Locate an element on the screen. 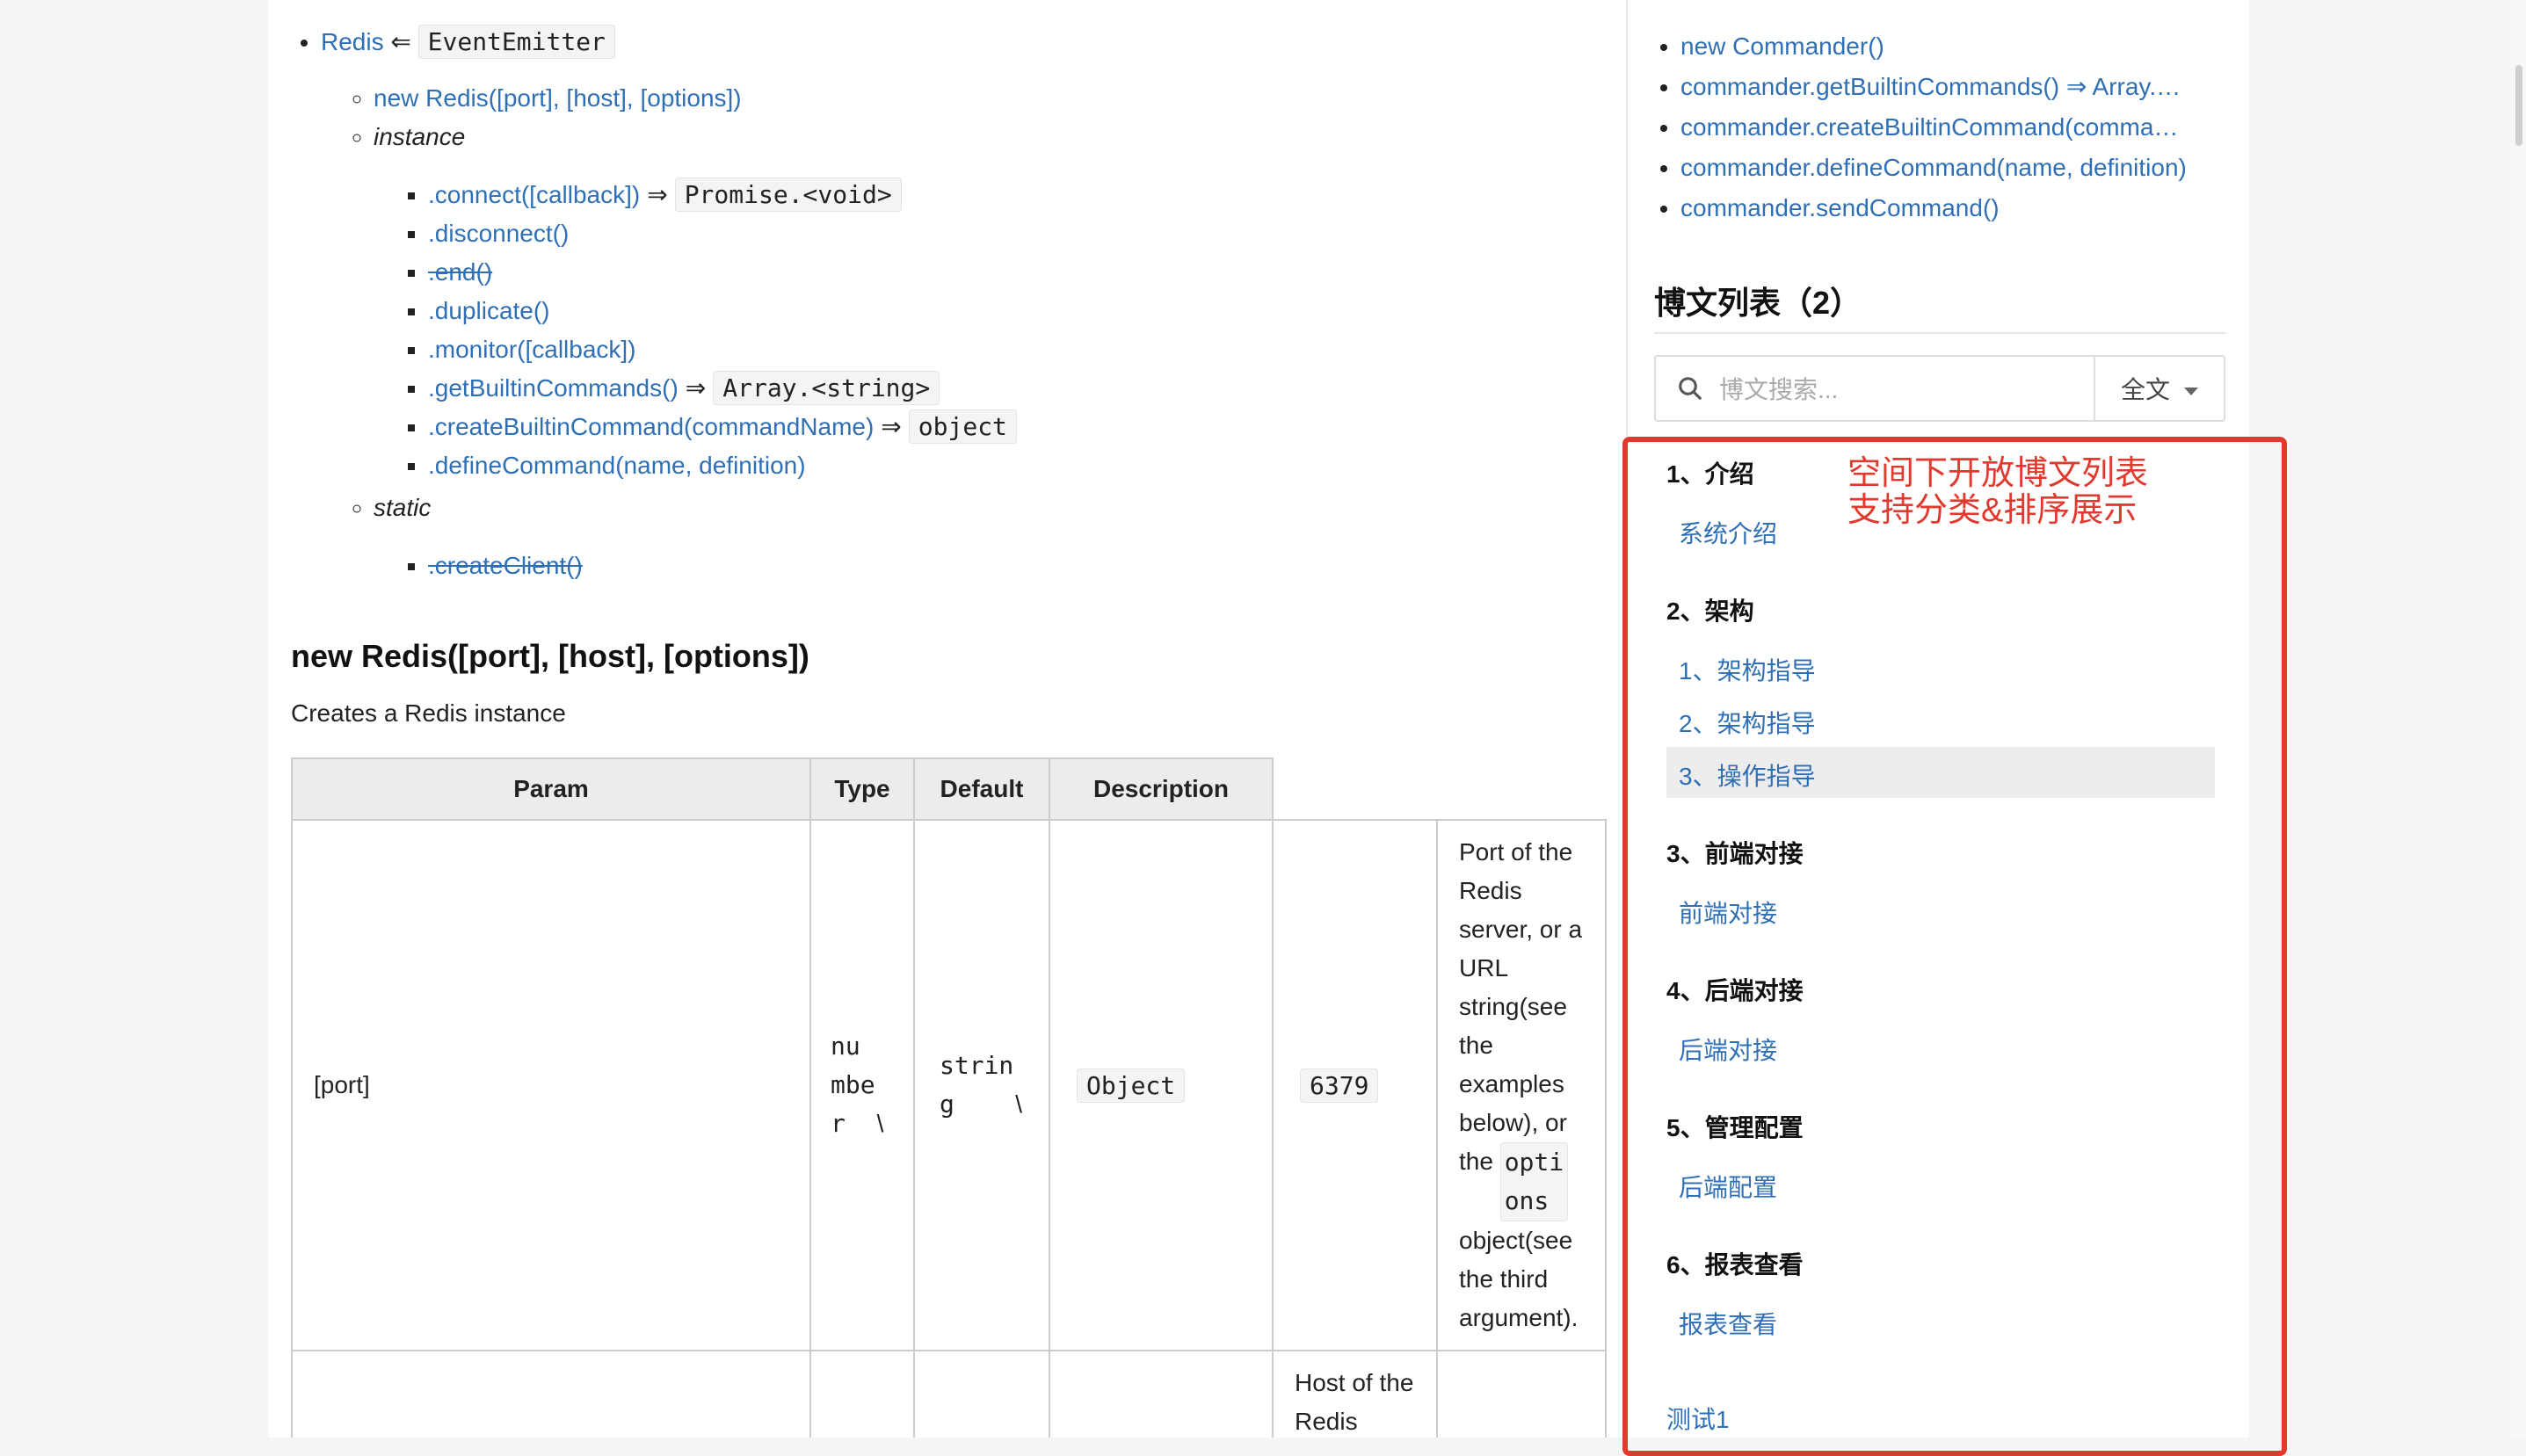  method-link: .end() is located at coordinates (460, 272).